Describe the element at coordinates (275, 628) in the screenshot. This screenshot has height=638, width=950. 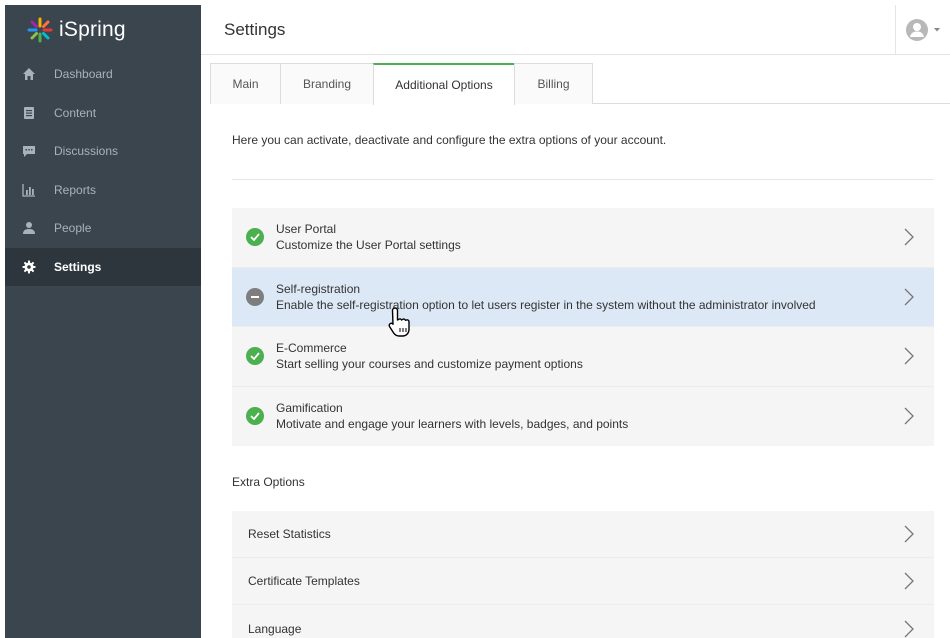
I see `extra-label: Language` at that location.